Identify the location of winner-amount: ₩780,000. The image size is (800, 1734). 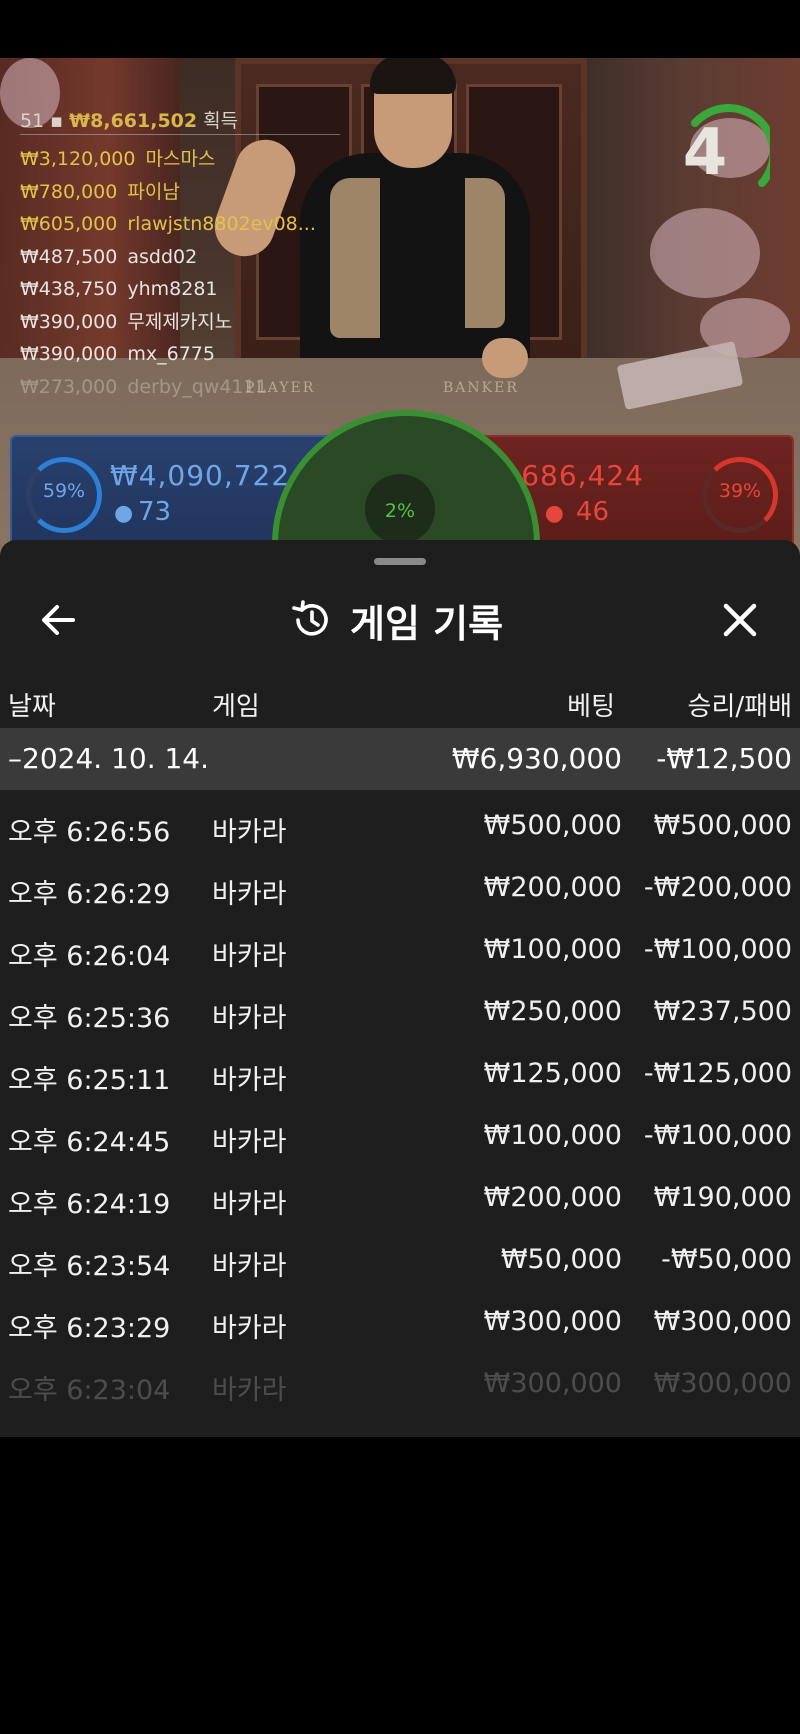
(69, 191).